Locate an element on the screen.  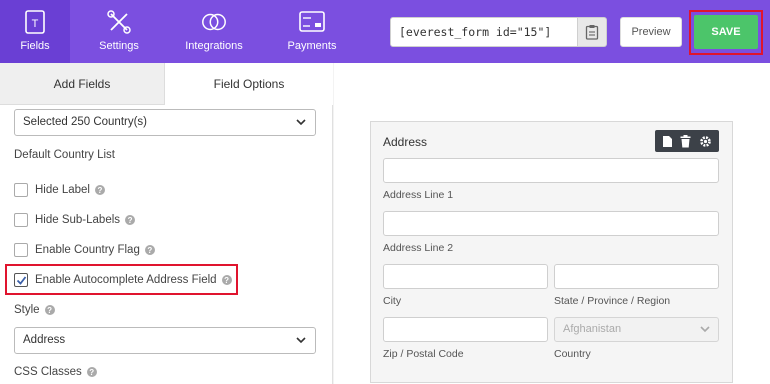
address-line-1-input is located at coordinates (551, 170).